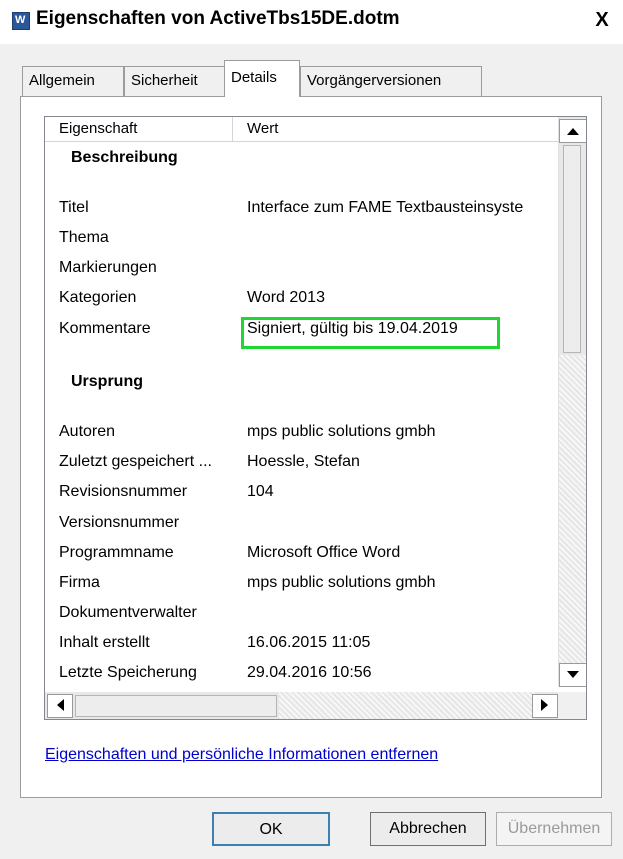 The width and height of the screenshot is (623, 859). Describe the element at coordinates (572, 509) in the screenshot. I see `vertical-scroll-track` at that location.